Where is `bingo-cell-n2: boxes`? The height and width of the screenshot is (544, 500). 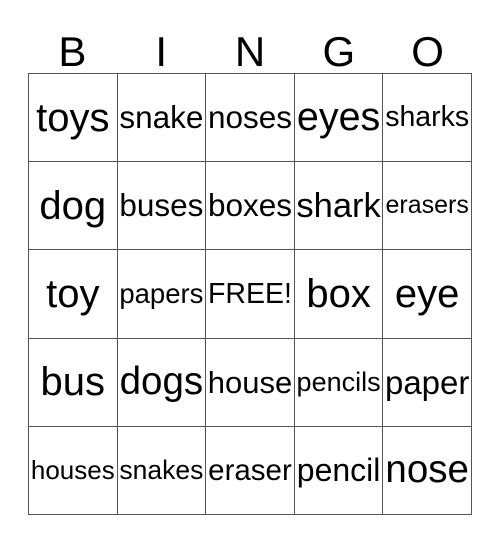
bingo-cell-n2: boxes is located at coordinates (250, 206).